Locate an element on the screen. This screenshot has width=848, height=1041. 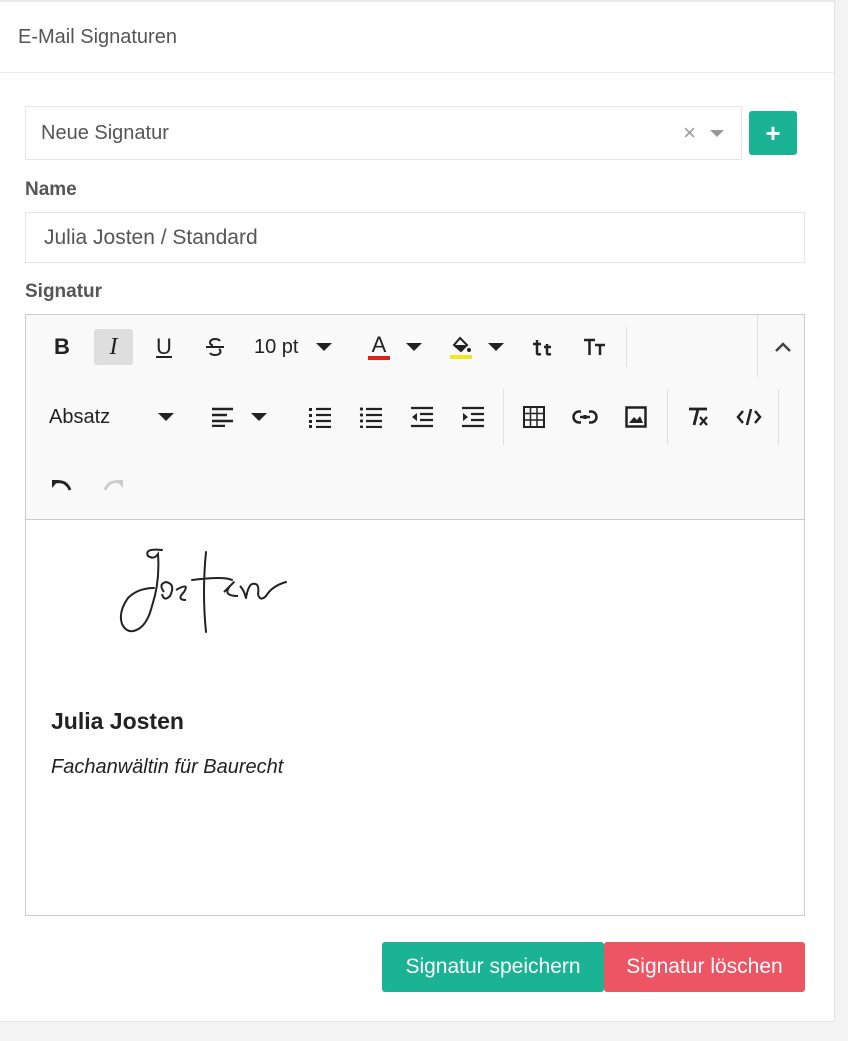
undo-icon is located at coordinates (62, 487).